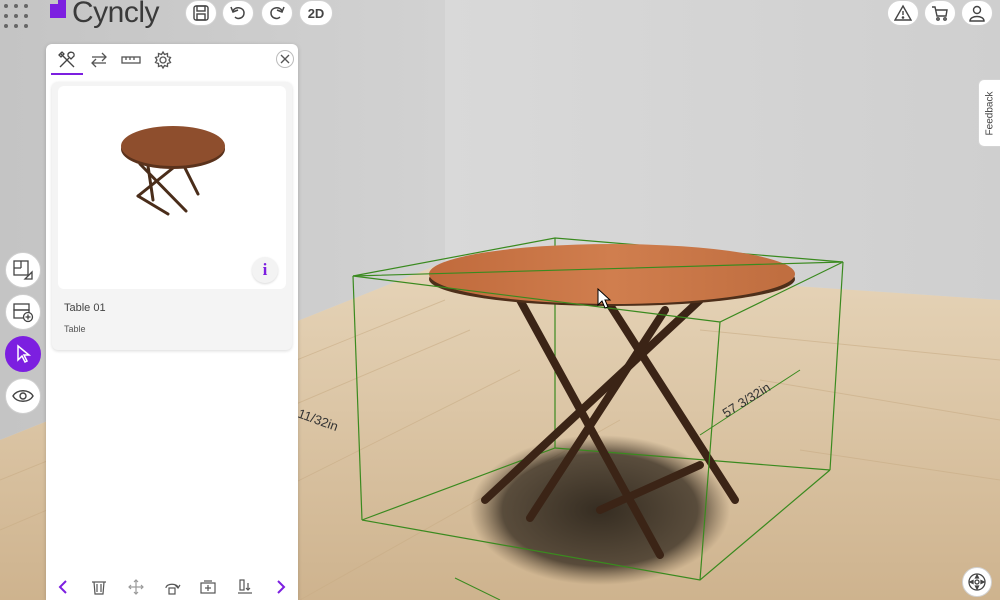 The height and width of the screenshot is (600, 1000). I want to click on move-icon, so click(135, 587).